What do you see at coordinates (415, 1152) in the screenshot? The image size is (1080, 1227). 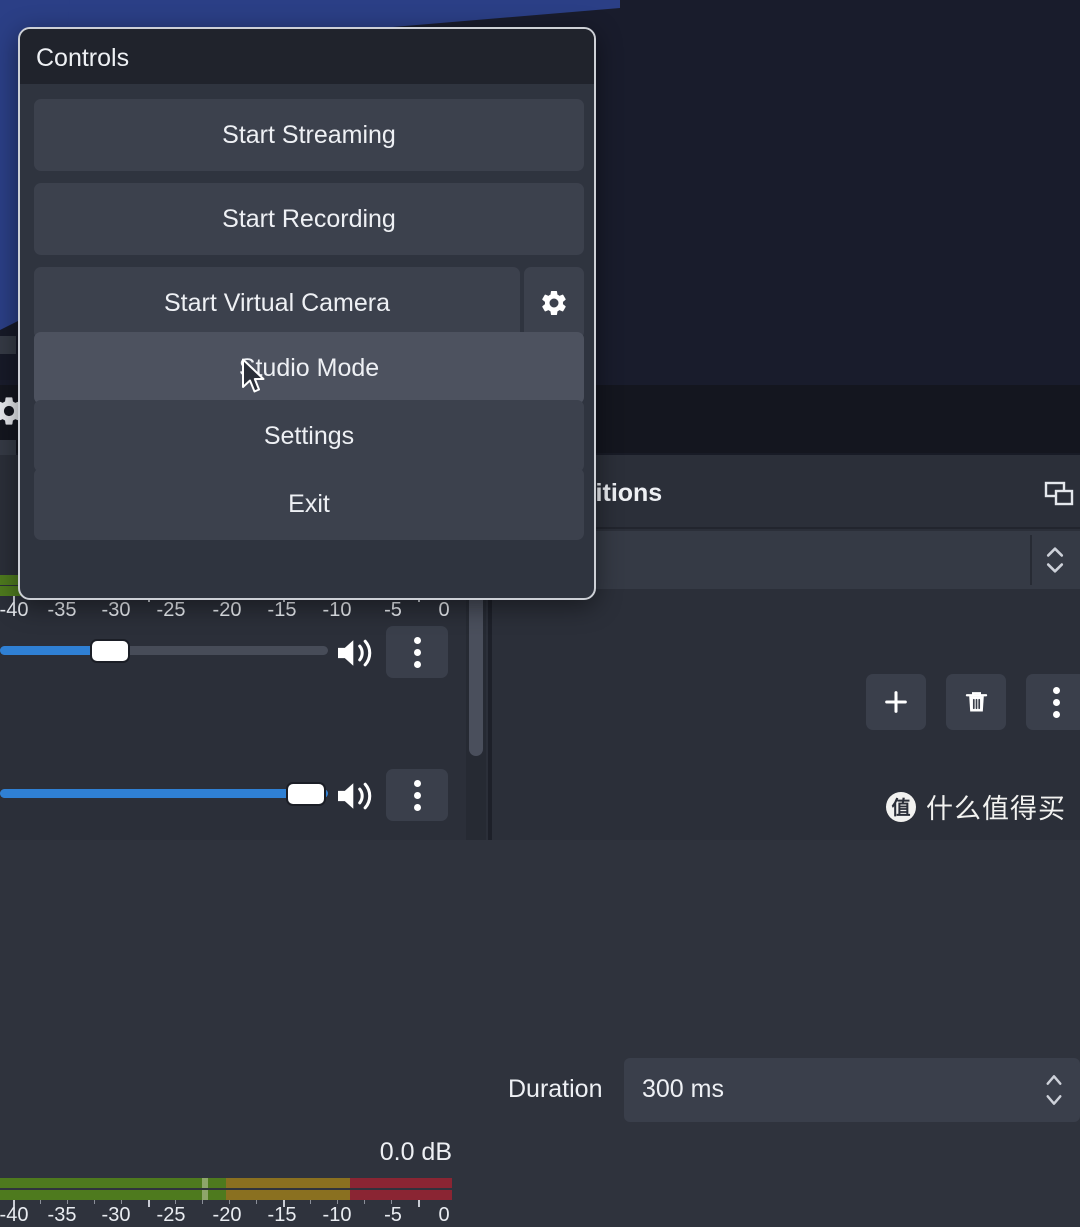 I see `db-readout: 0.0 dB` at bounding box center [415, 1152].